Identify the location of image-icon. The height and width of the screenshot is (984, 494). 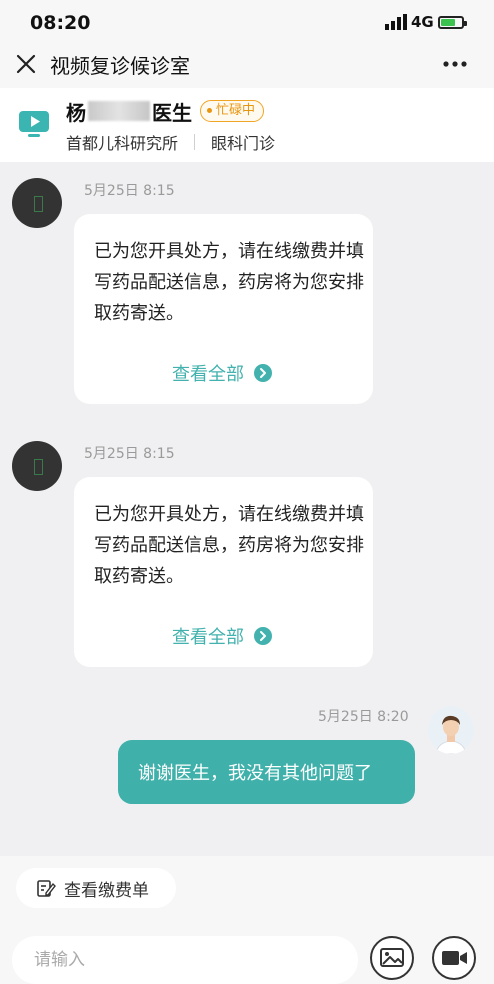
(392, 957).